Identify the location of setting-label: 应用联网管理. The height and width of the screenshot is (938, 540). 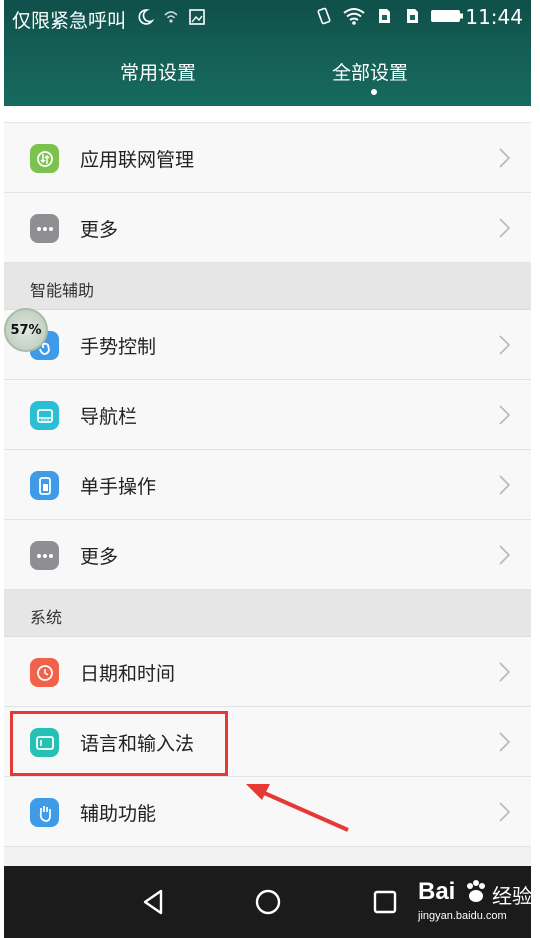
(137, 160).